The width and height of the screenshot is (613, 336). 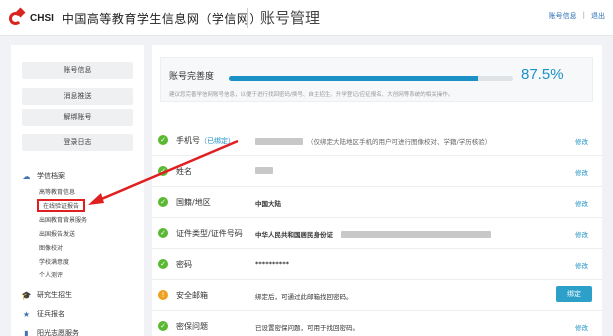 What do you see at coordinates (61, 205) in the screenshot?
I see `sidebar-sub-online-verify-report: 在线验证报告` at bounding box center [61, 205].